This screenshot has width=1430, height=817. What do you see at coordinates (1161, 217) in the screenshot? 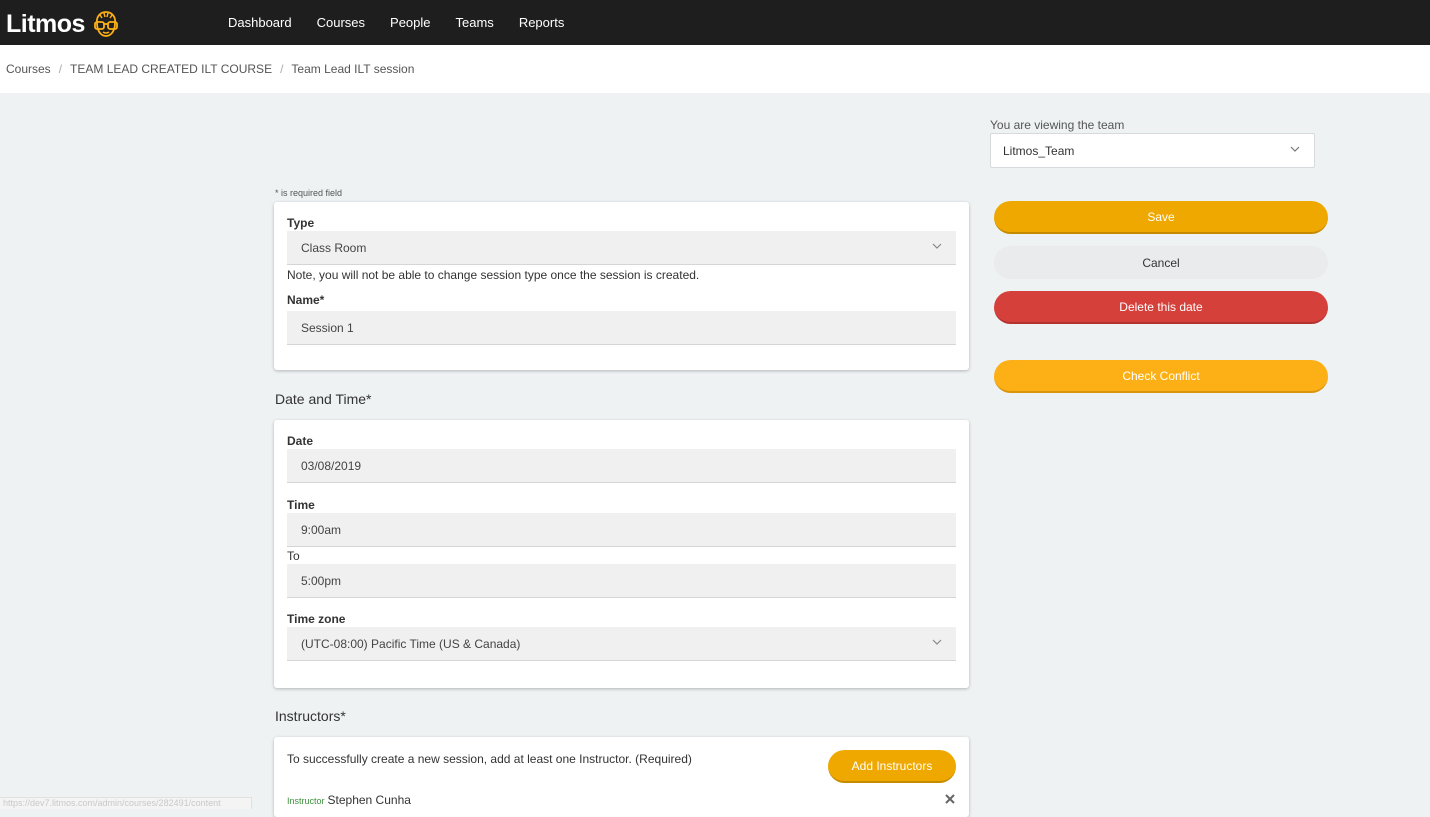
I see `save-button: Save` at bounding box center [1161, 217].